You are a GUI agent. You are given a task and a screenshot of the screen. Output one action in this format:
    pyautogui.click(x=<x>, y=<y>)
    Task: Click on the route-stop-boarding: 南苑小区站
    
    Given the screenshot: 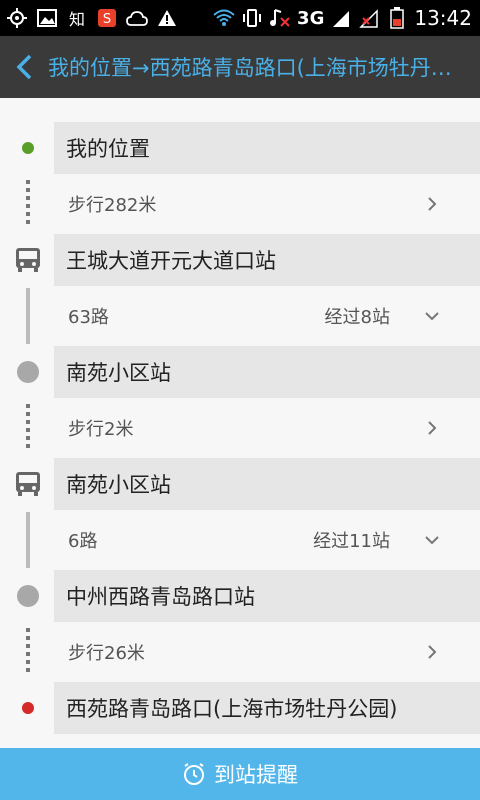 What is the action you would take?
    pyautogui.click(x=240, y=484)
    